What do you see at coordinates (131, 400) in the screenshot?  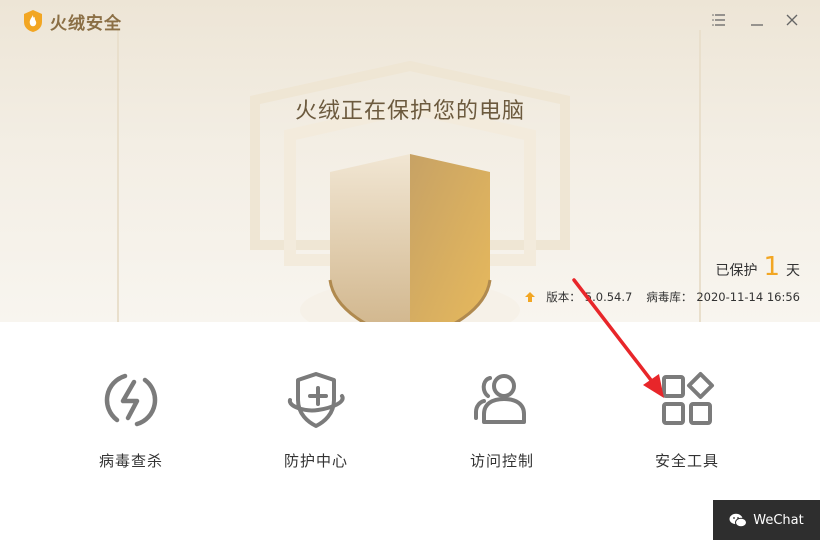 I see `lightning-circle-icon` at bounding box center [131, 400].